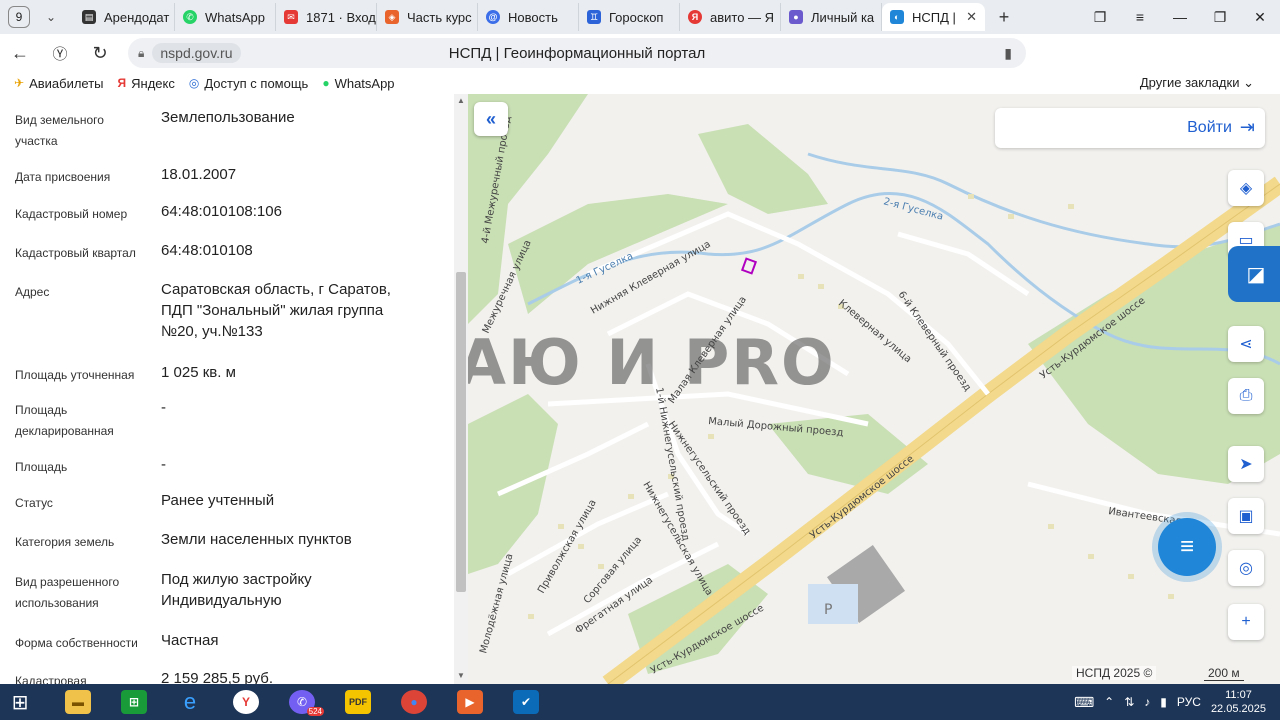 The height and width of the screenshot is (720, 1280). Describe the element at coordinates (1238, 702) in the screenshot. I see `clock: 11:07 22.05.2025` at that location.